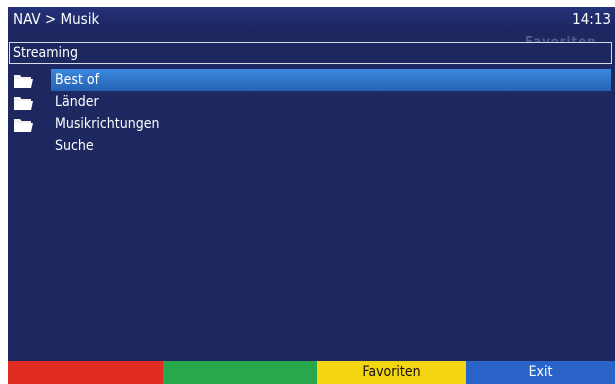 This screenshot has height=384, width=615. I want to click on list-item-laender: Länder, so click(311, 102).